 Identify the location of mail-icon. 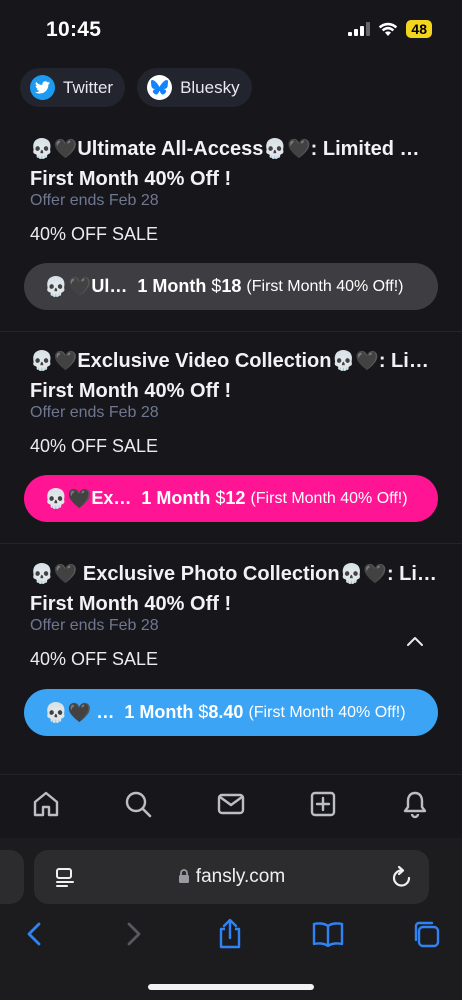
(231, 804).